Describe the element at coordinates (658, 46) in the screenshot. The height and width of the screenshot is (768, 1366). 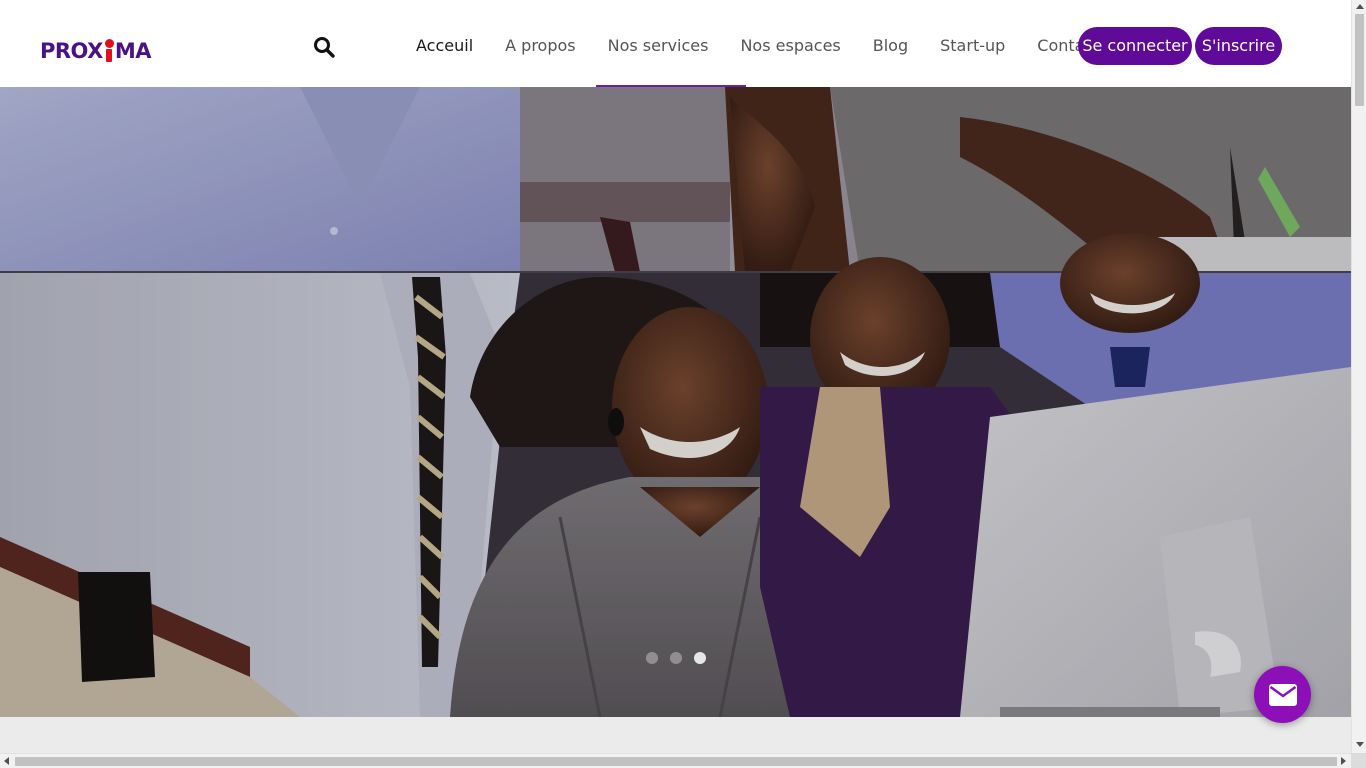
I see `nav-item-nos-services: Nos services` at that location.